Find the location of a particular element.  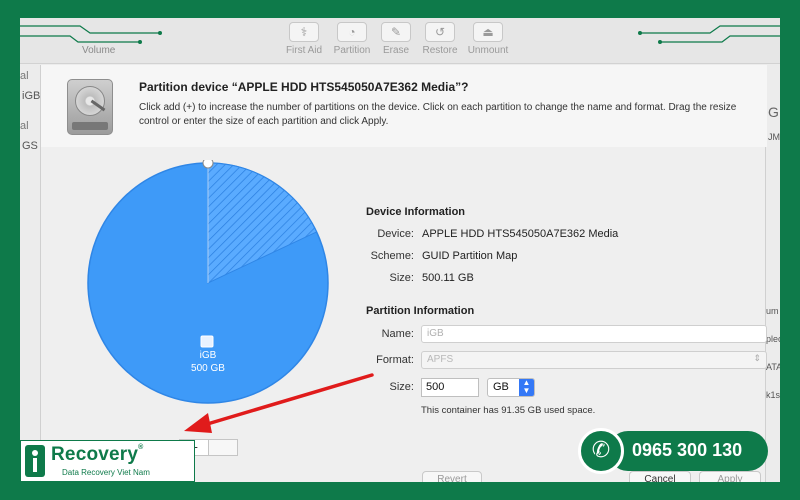

revert-button: Revert is located at coordinates (452, 476).